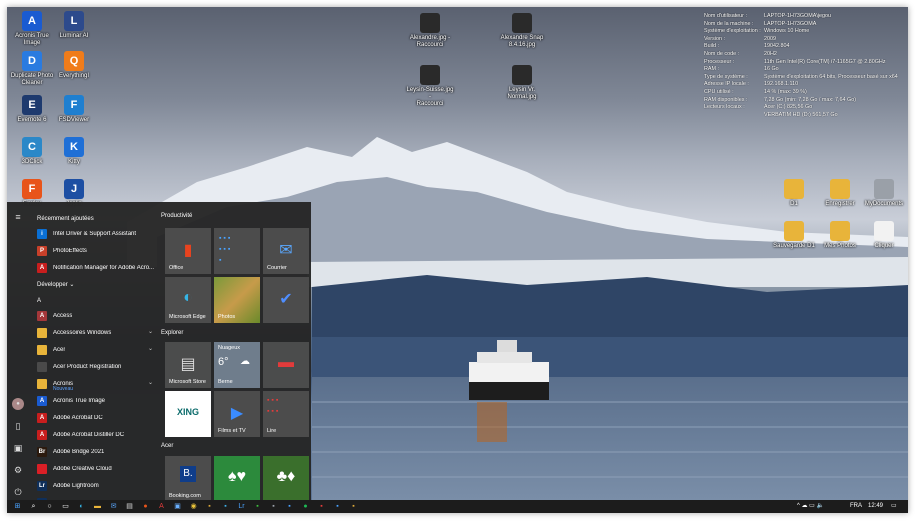  What do you see at coordinates (522, 83) in the screenshot?
I see `desktop-icon-image-file: Leysin Vr. Normal.jpg` at bounding box center [522, 83].